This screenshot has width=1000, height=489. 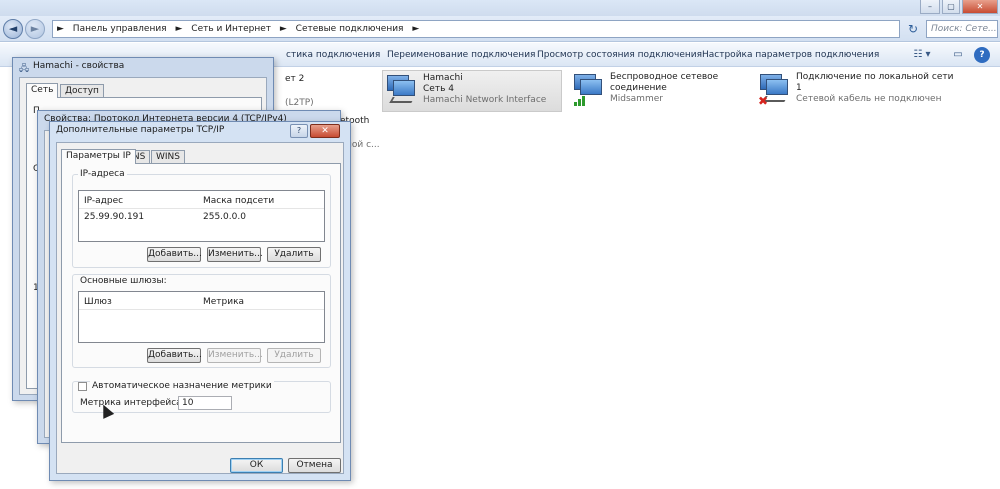 I want to click on connection-name: Подключение по локальной сети, so click(x=875, y=77).